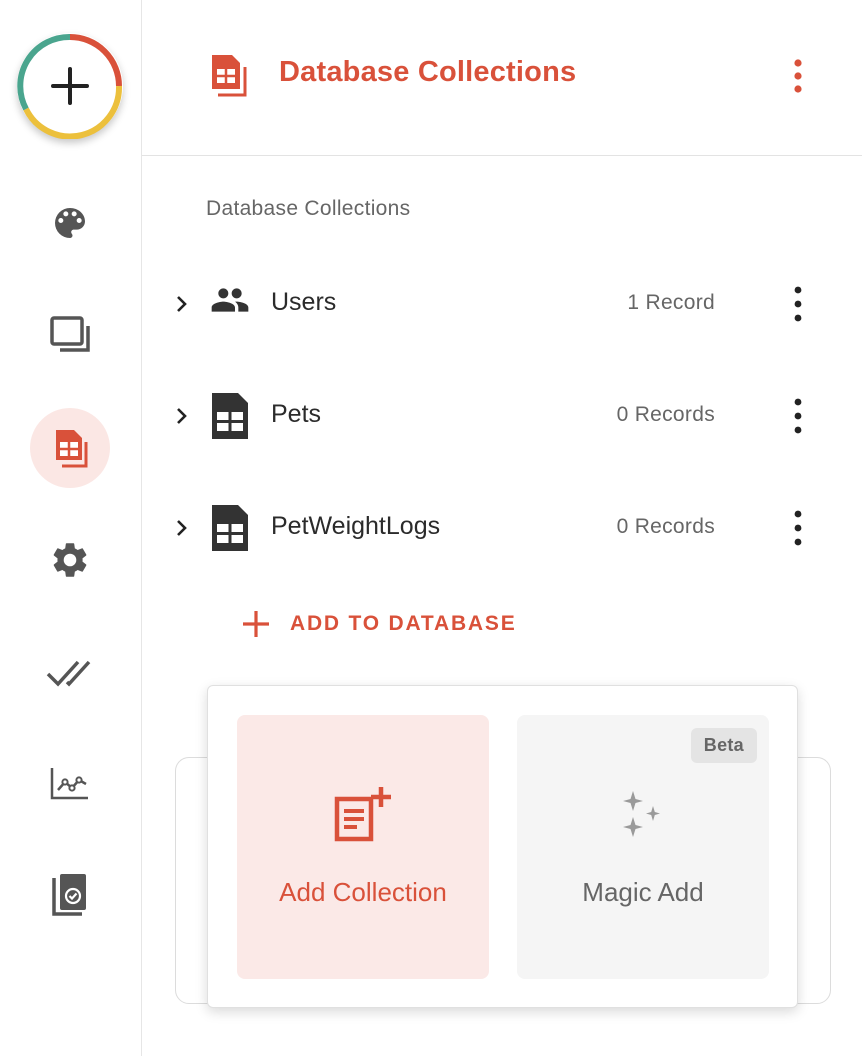 Image resolution: width=864 pixels, height=1056 pixels. Describe the element at coordinates (308, 208) in the screenshot. I see `section-label: Database Collections` at that location.